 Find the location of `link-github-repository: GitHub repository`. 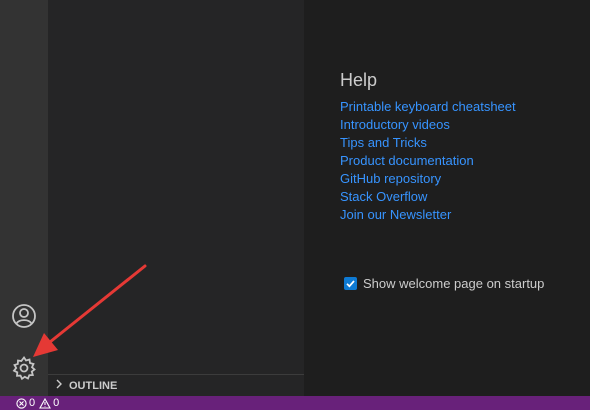

link-github-repository: GitHub repository is located at coordinates (390, 178).